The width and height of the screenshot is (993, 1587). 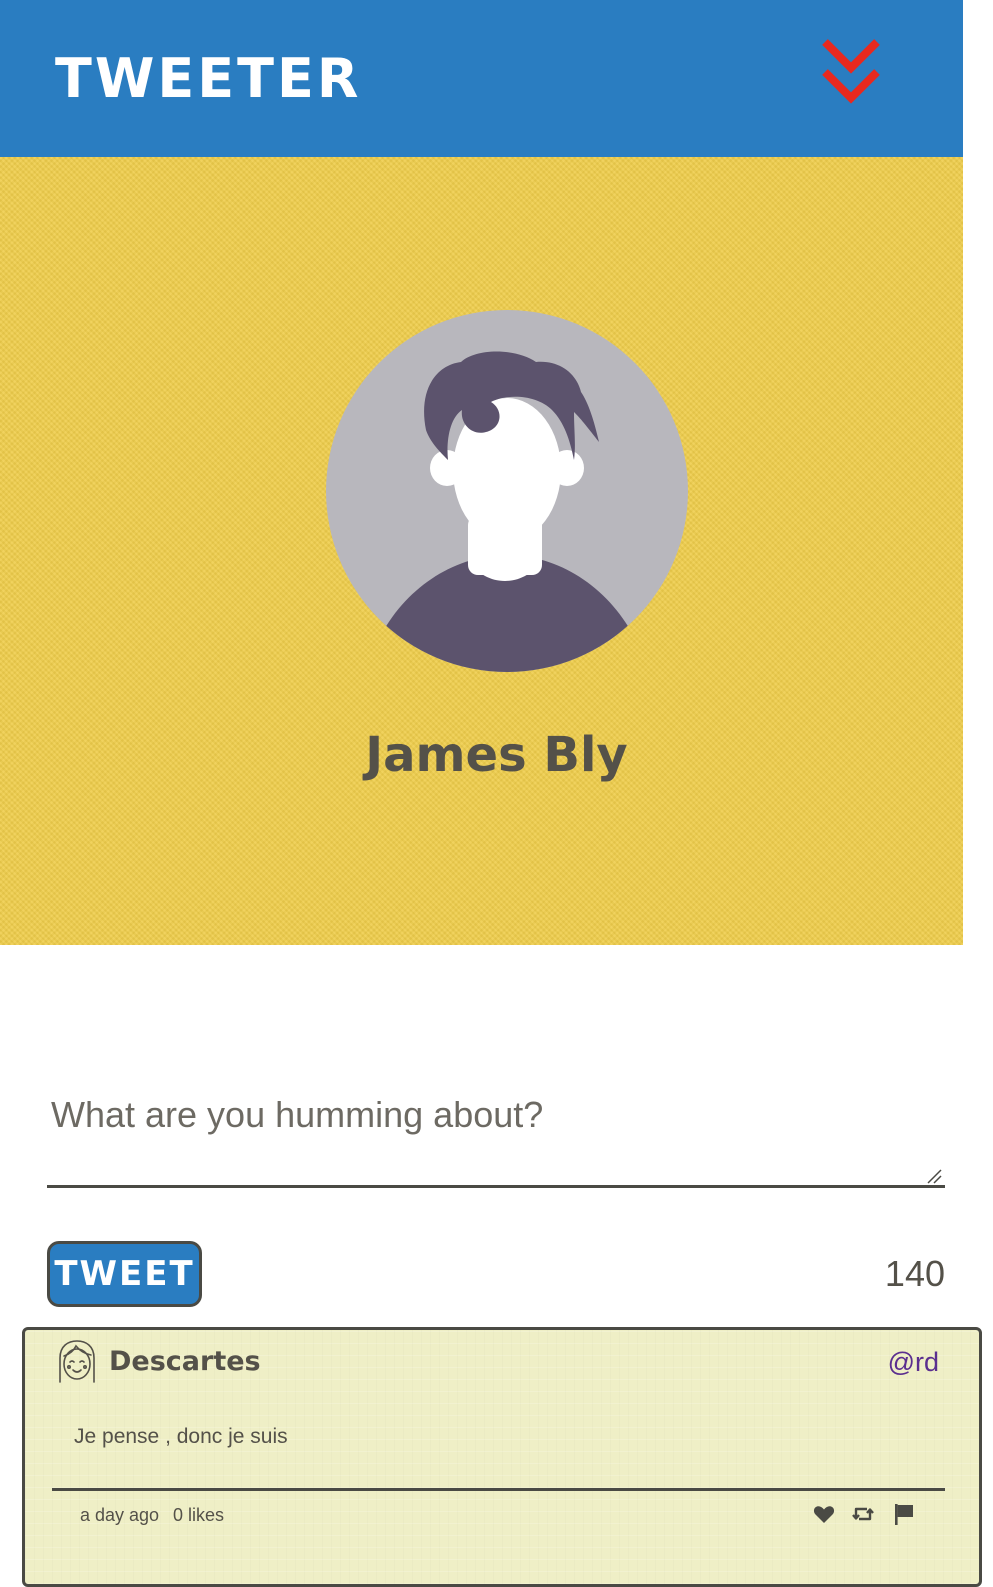 I want to click on user-silhouette-icon, so click(x=507, y=491).